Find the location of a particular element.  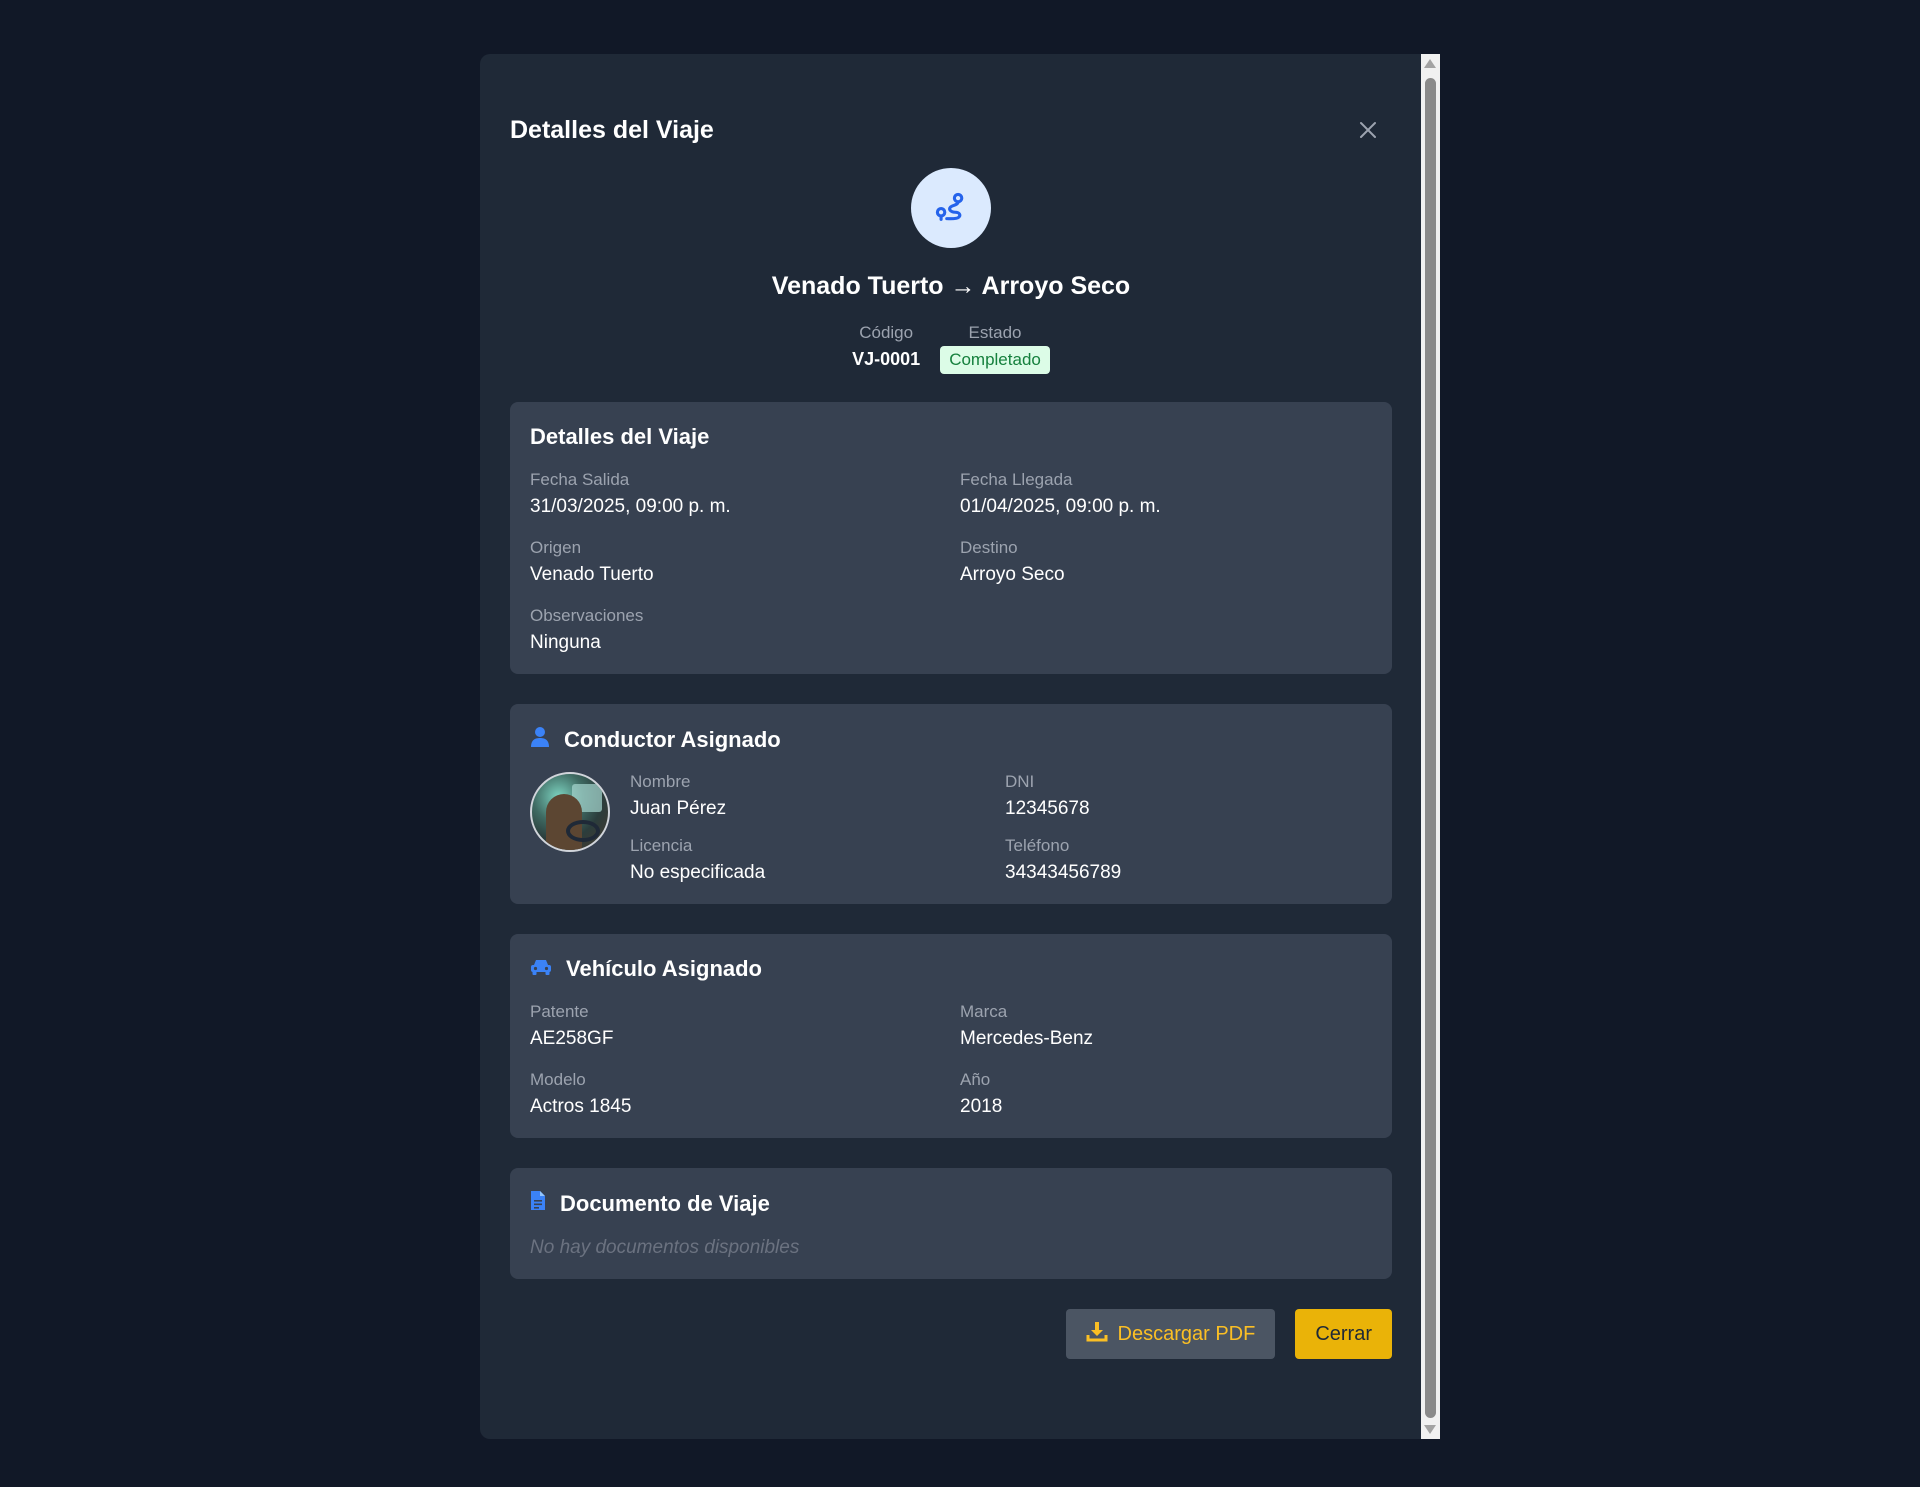

status-block: Estado Completado is located at coordinates (995, 348).